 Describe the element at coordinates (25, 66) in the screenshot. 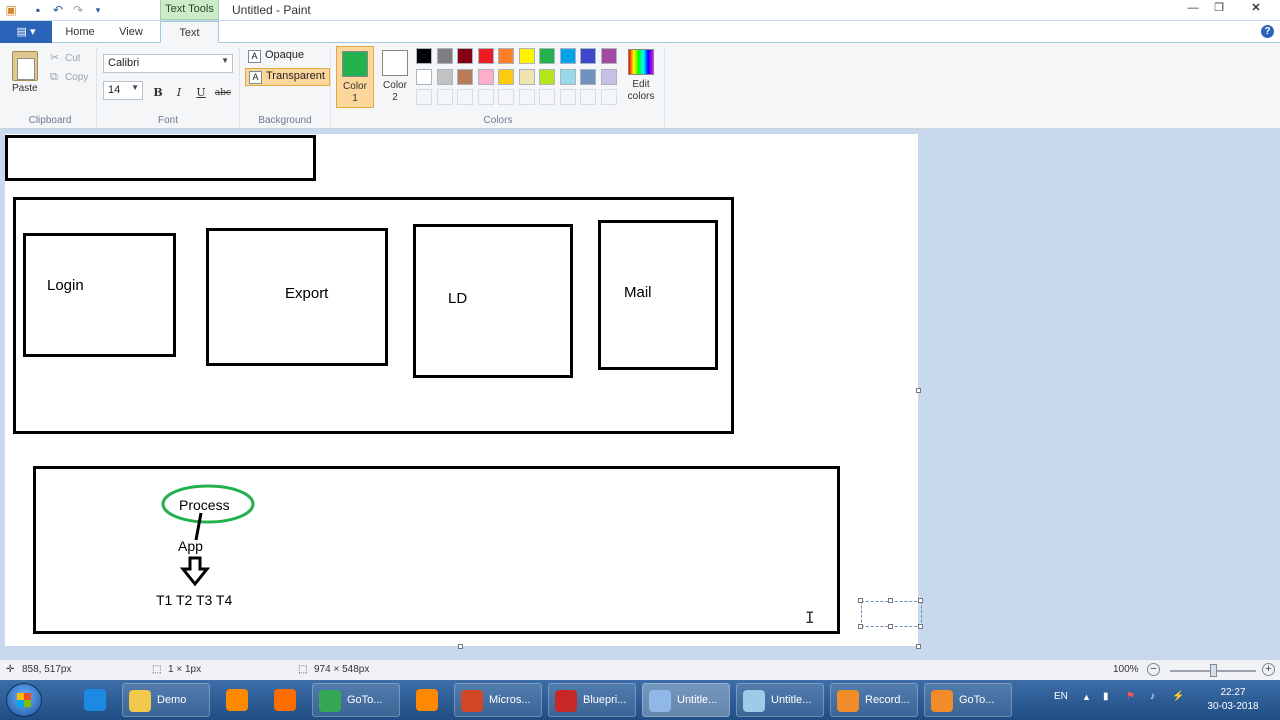

I see `paste-icon` at that location.